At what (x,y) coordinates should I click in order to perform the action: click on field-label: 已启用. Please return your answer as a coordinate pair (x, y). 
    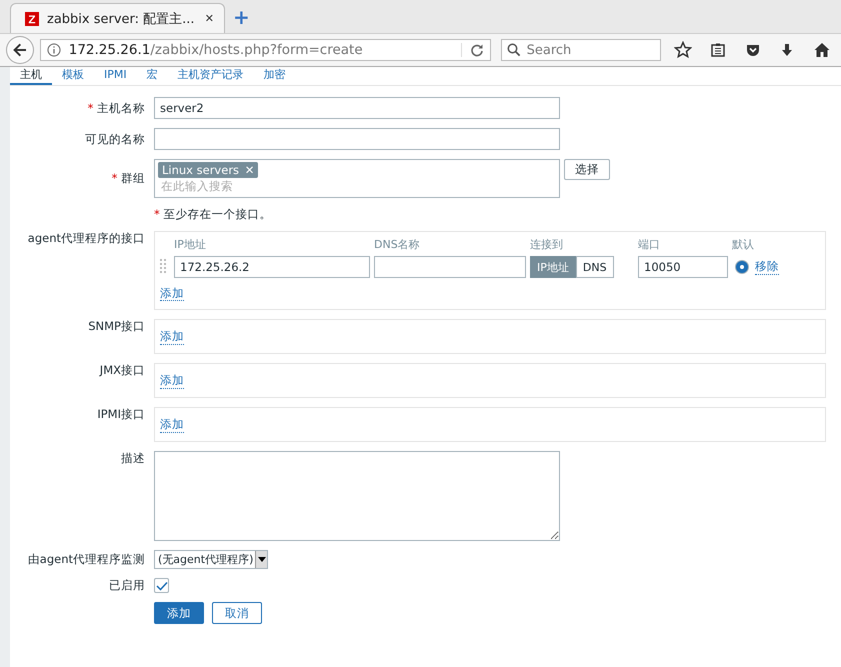
    Looking at the image, I should click on (126, 585).